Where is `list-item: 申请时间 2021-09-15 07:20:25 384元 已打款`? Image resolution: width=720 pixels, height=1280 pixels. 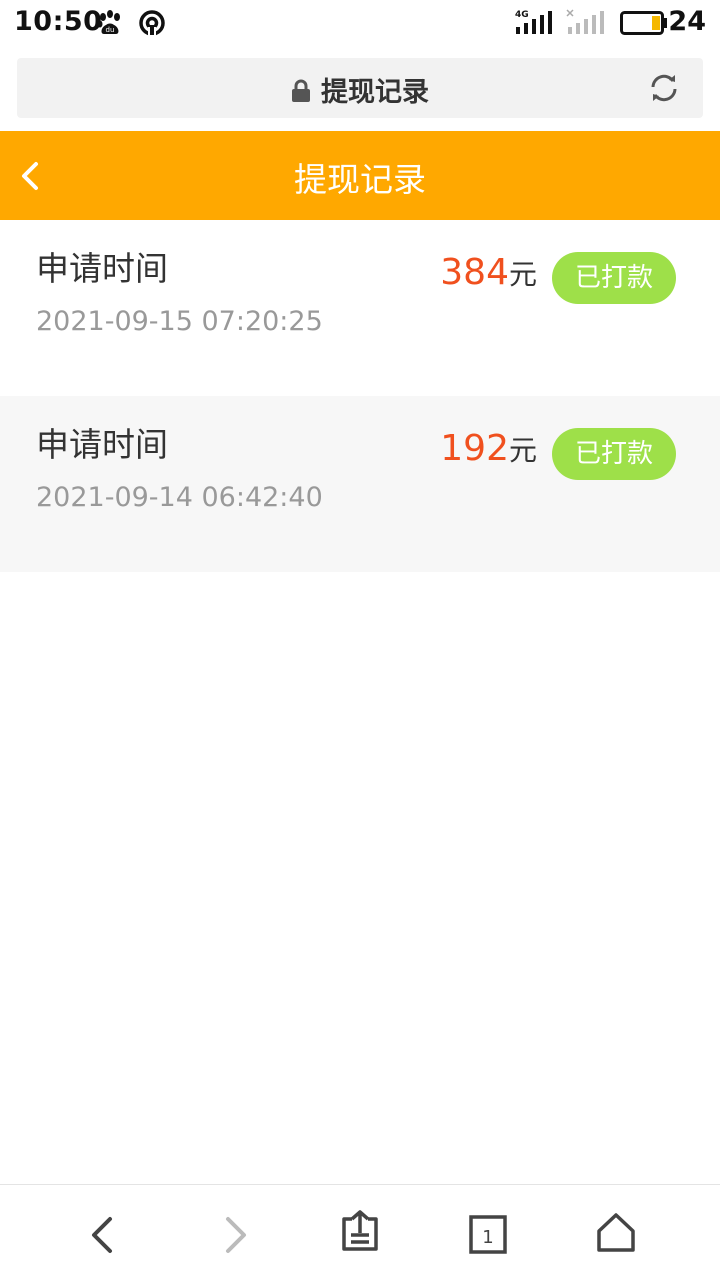
list-item: 申请时间 2021-09-15 07:20:25 384元 已打款 is located at coordinates (360, 308).